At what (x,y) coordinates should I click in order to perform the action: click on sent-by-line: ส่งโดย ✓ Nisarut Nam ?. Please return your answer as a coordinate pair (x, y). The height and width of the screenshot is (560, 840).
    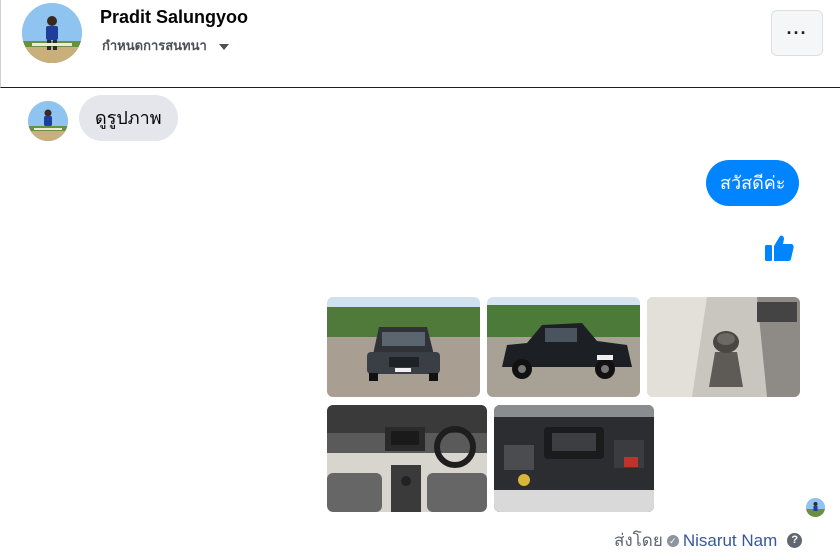
    Looking at the image, I should click on (708, 540).